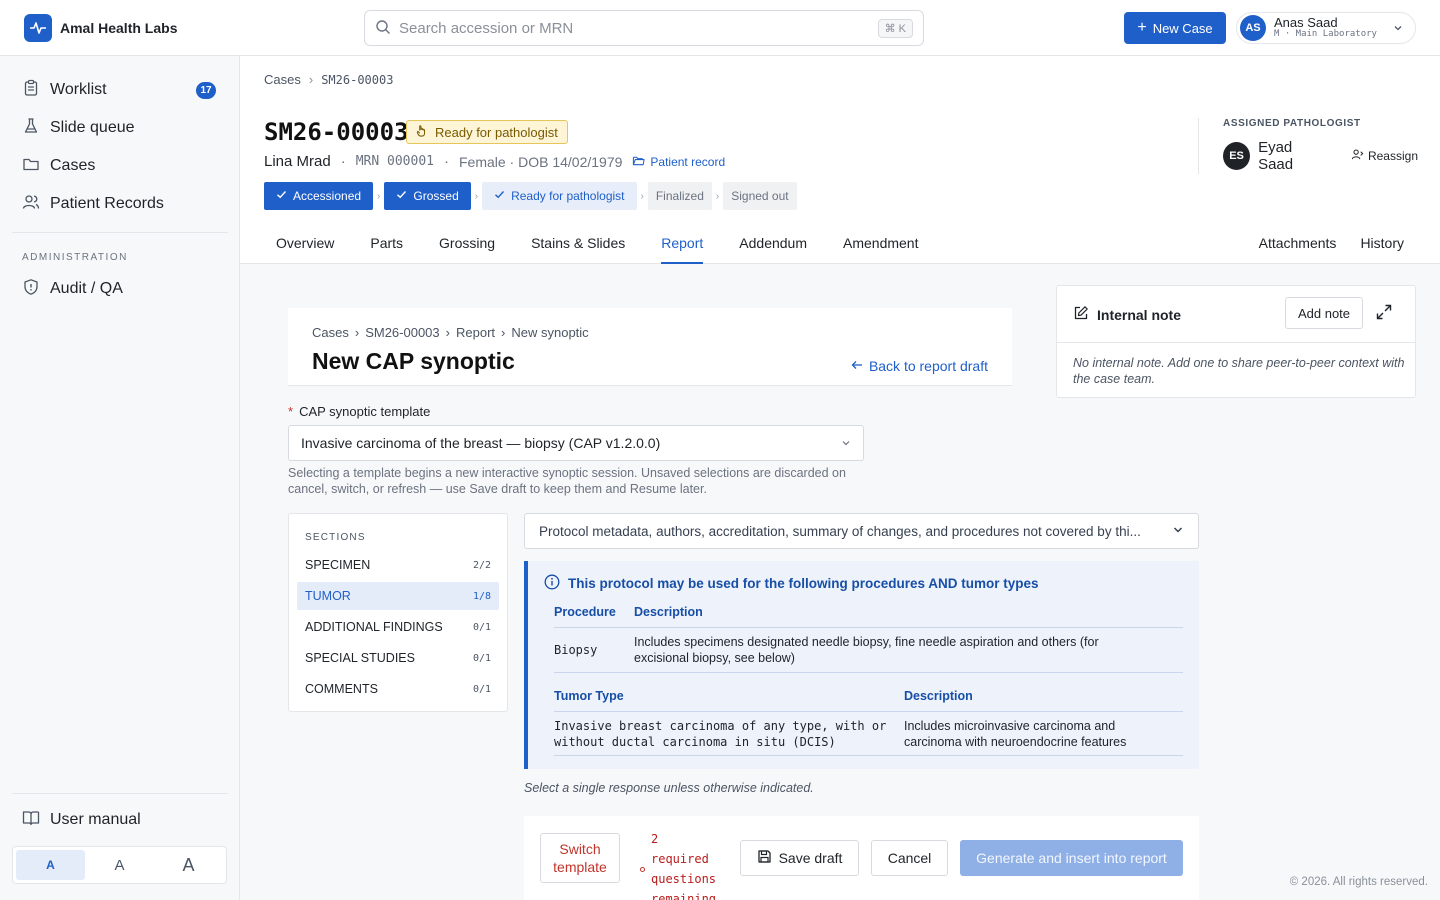  Describe the element at coordinates (297, 161) in the screenshot. I see `patient-name: Lina Mrad` at that location.